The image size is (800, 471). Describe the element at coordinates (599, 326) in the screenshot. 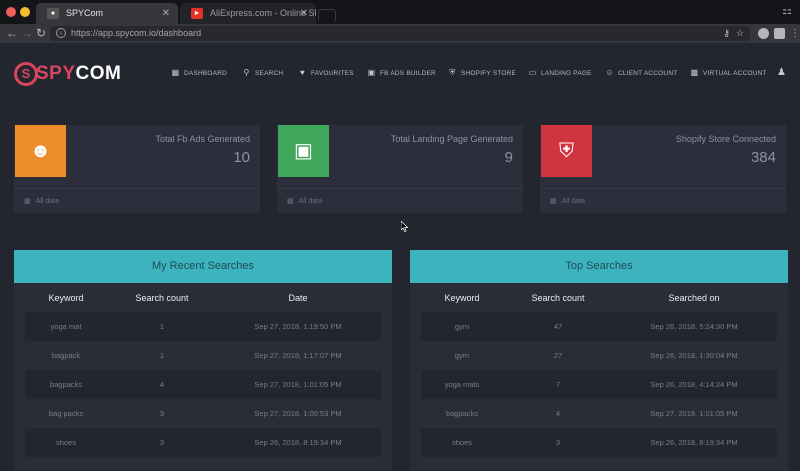

I see `table-row: gym 47 Sep 26, 2018, 5:24:30 PM` at that location.